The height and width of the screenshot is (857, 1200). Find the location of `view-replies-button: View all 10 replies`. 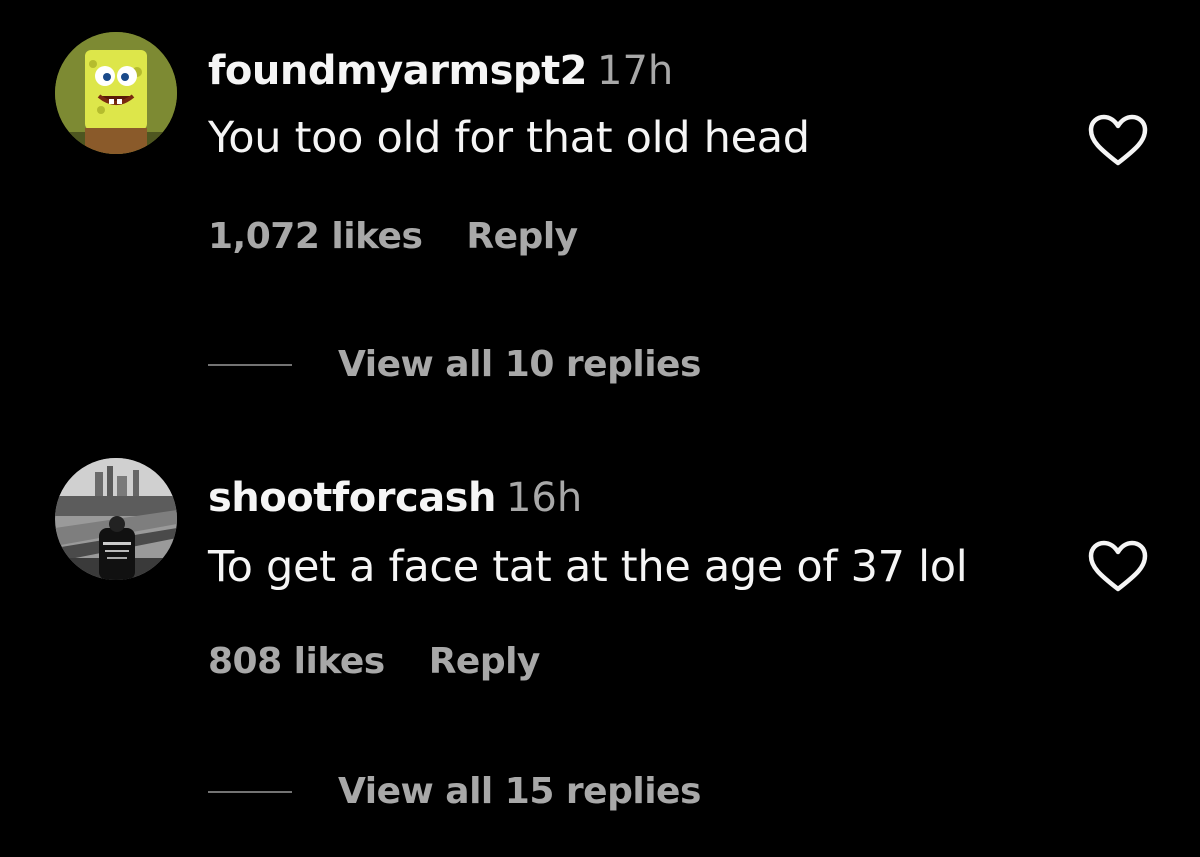

view-replies-button: View all 10 replies is located at coordinates (454, 365).